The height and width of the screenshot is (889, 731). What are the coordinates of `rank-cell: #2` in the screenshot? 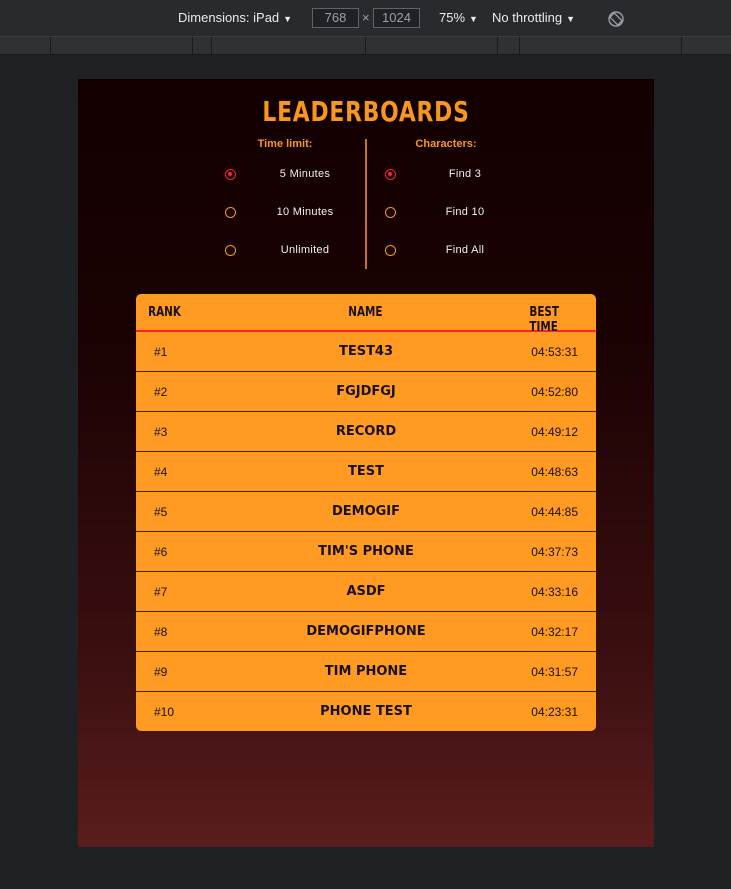 It's located at (161, 392).